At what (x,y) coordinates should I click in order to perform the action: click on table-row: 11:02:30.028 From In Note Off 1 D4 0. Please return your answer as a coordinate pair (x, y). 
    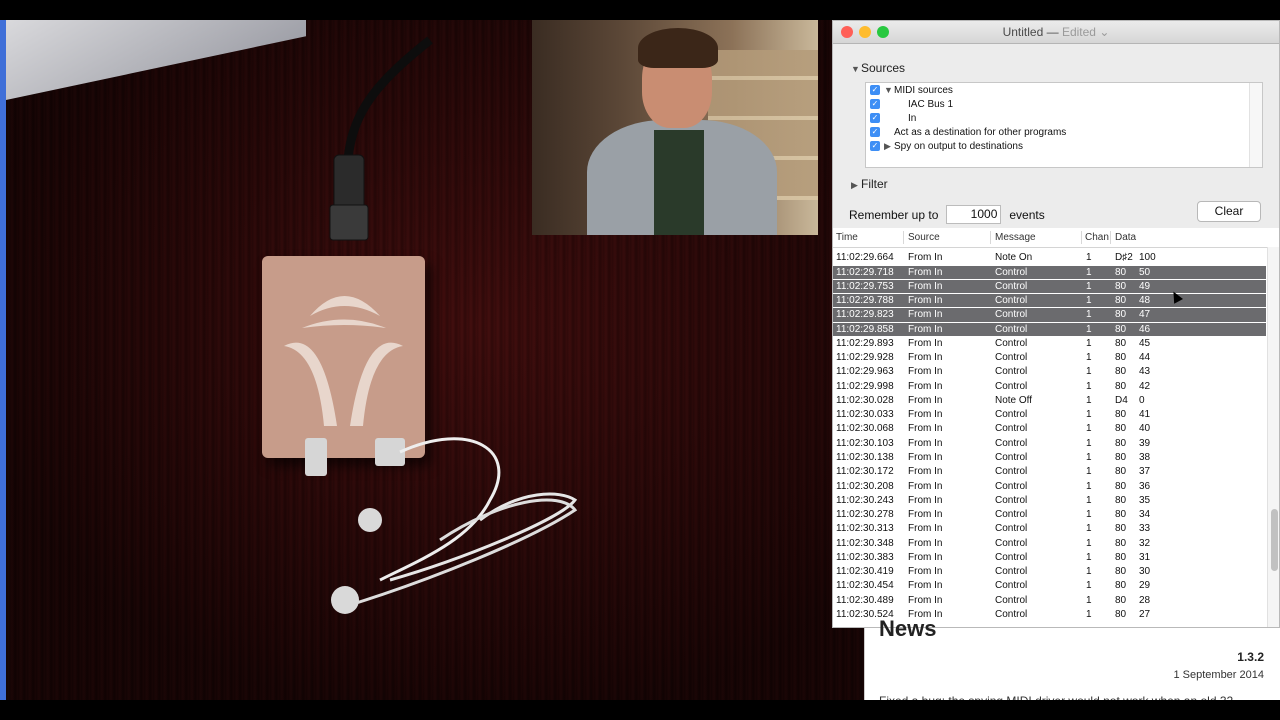
    Looking at the image, I should click on (1049, 401).